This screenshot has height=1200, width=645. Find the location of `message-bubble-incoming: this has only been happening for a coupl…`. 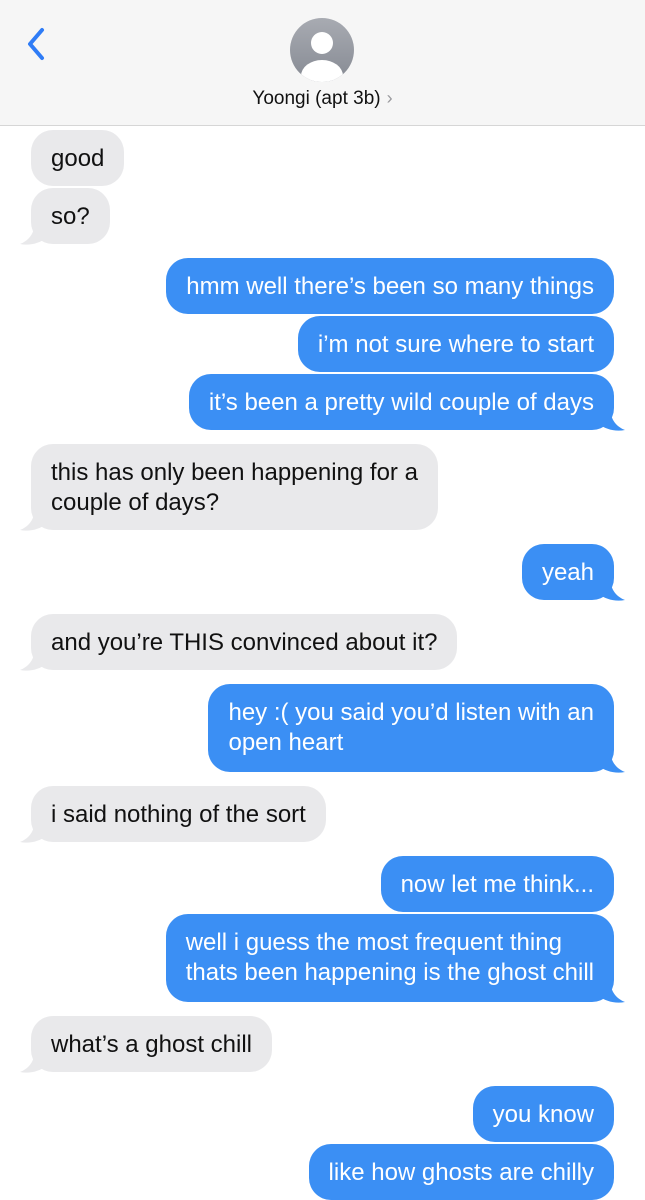

message-bubble-incoming: this has only been happening for a coupl… is located at coordinates (234, 487).